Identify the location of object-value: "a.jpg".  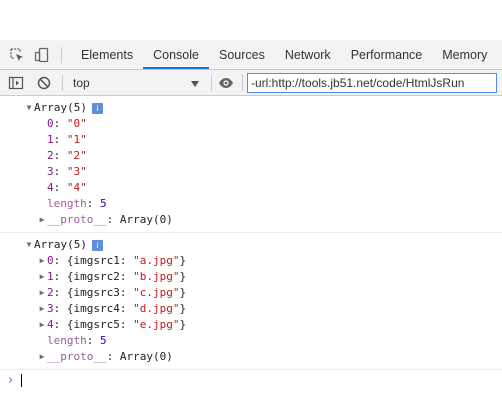
(156, 260).